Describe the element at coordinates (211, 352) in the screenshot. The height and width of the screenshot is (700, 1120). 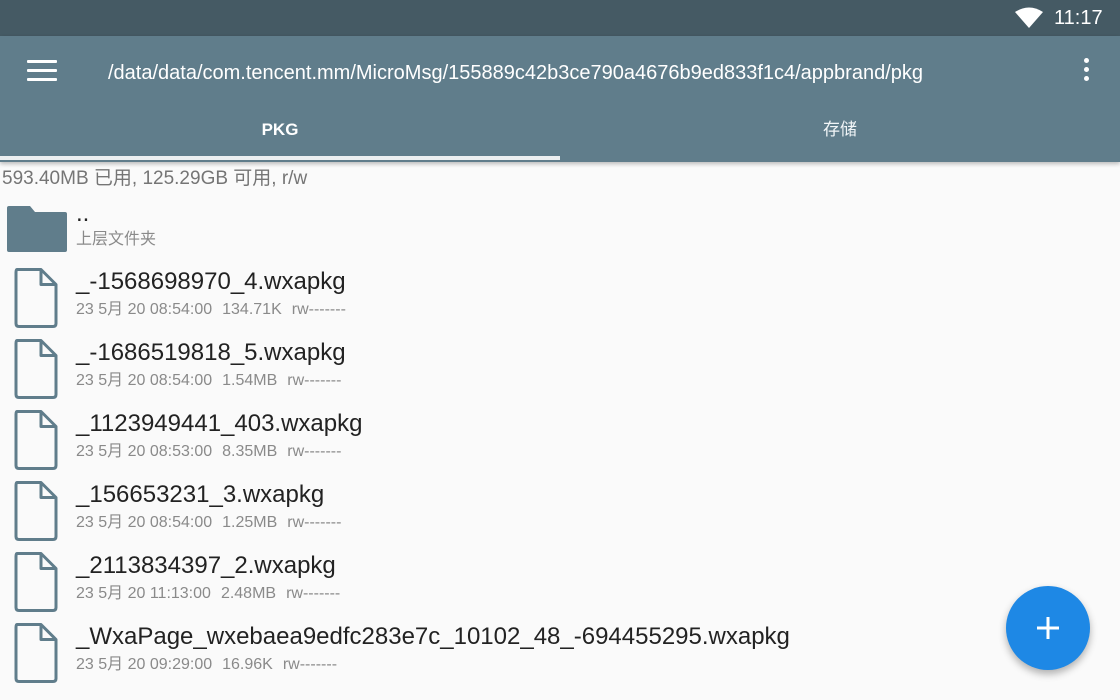
I see `file-name: _-1686519818_5.wxapkg` at that location.